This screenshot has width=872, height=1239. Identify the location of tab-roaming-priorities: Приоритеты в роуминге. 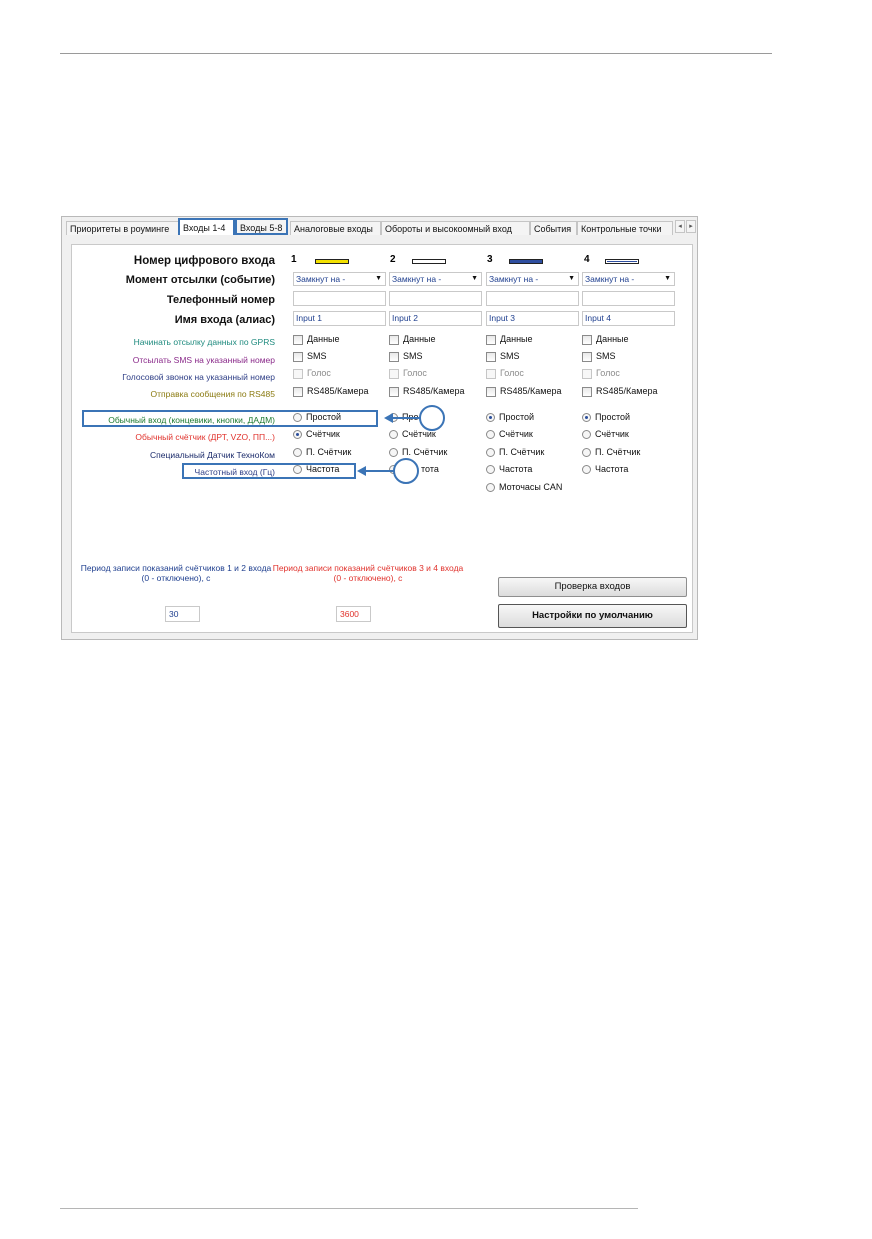
(122, 228).